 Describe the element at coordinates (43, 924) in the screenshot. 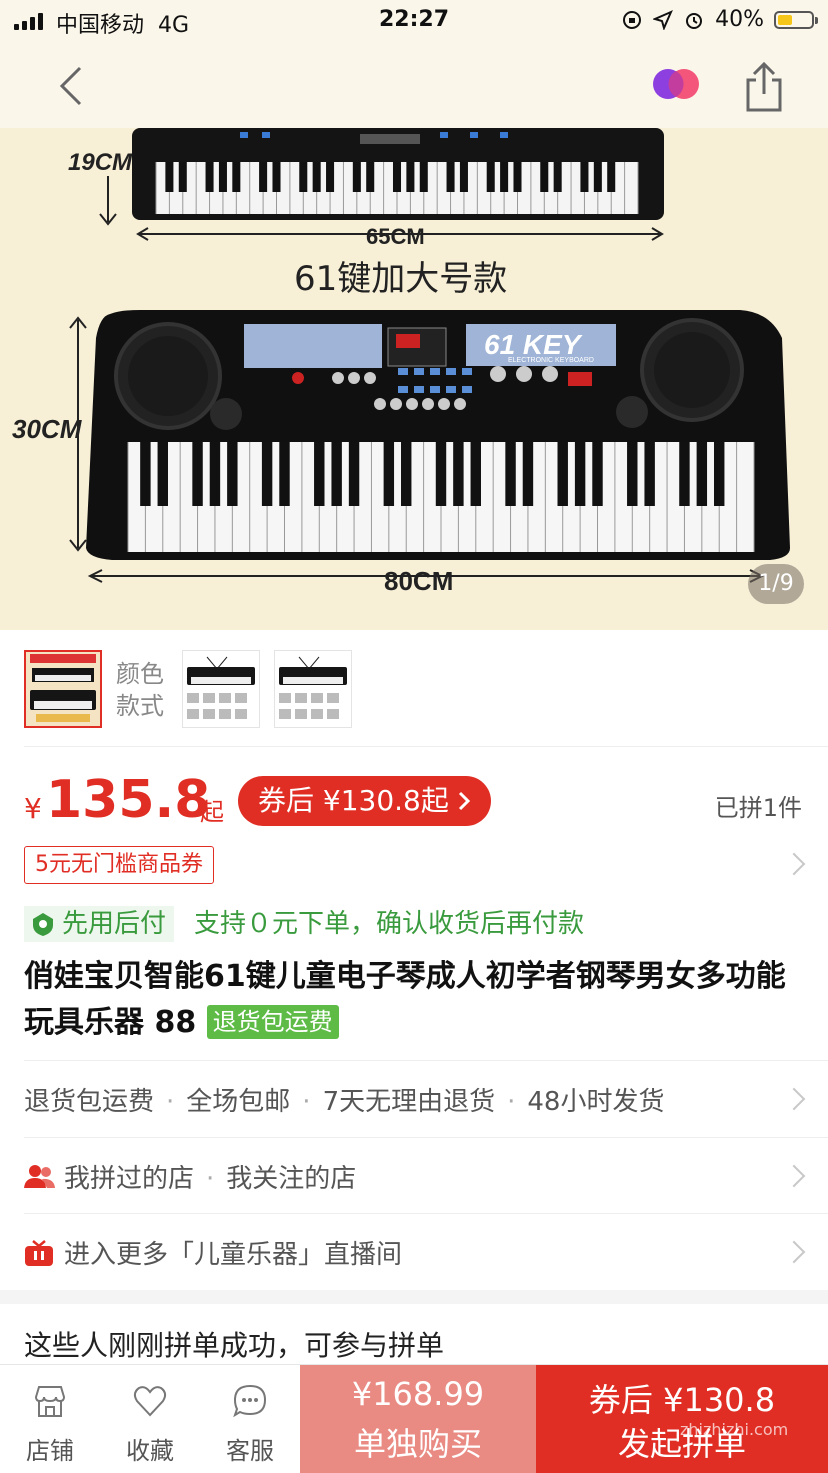

I see `shield-icon` at that location.